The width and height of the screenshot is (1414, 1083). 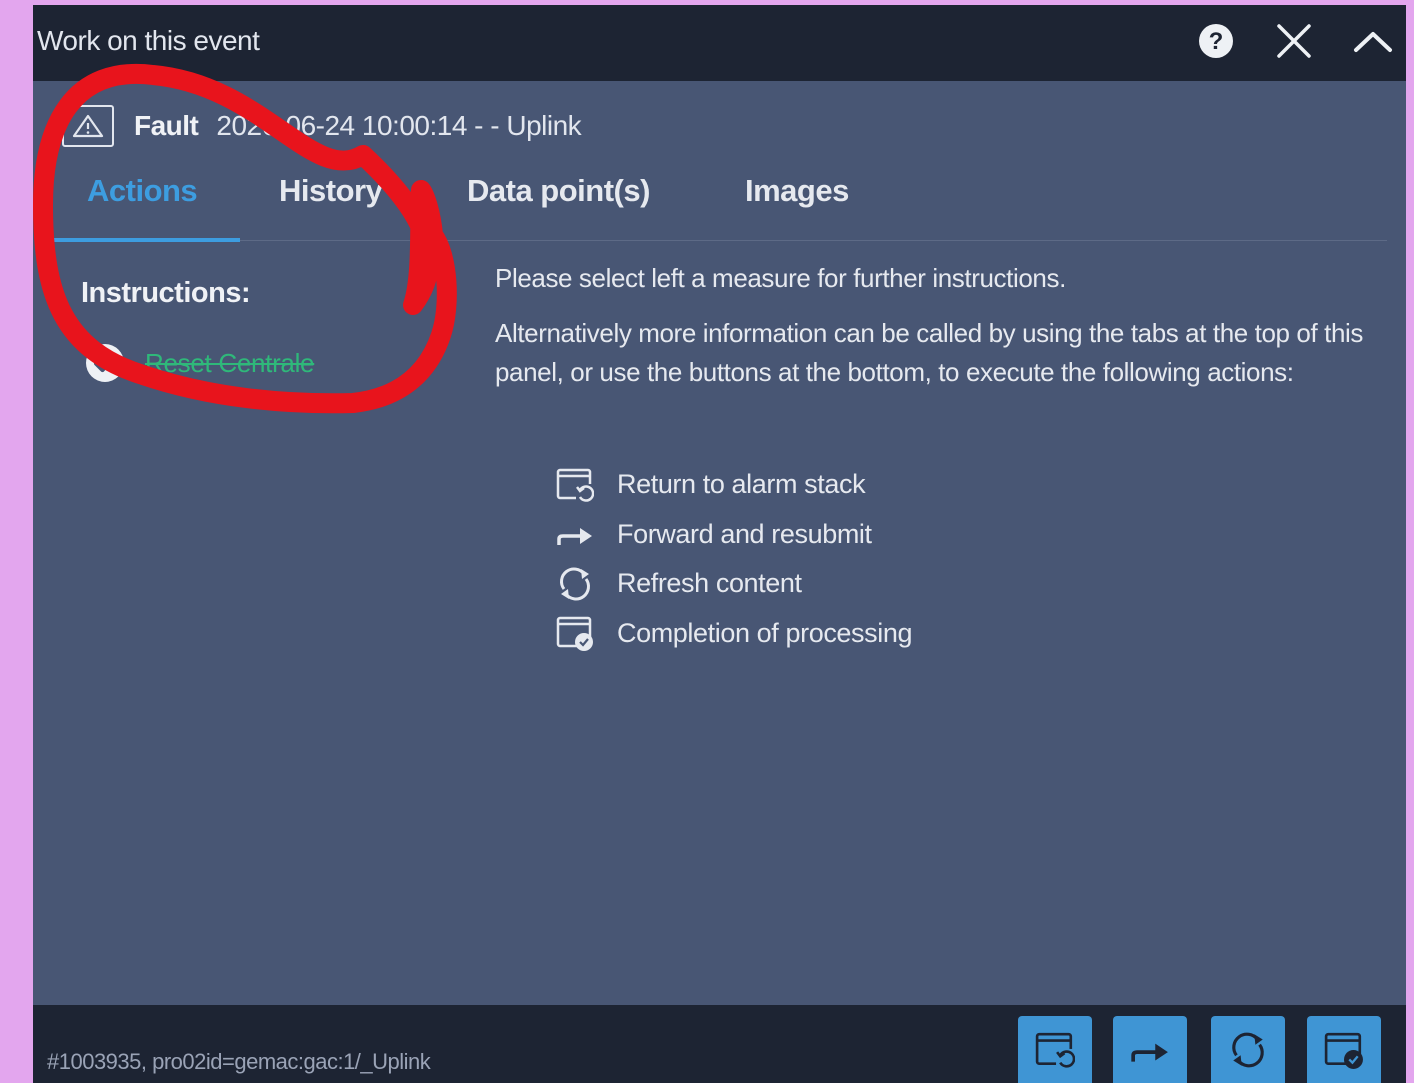 I want to click on collapse-button, so click(x=1373, y=41).